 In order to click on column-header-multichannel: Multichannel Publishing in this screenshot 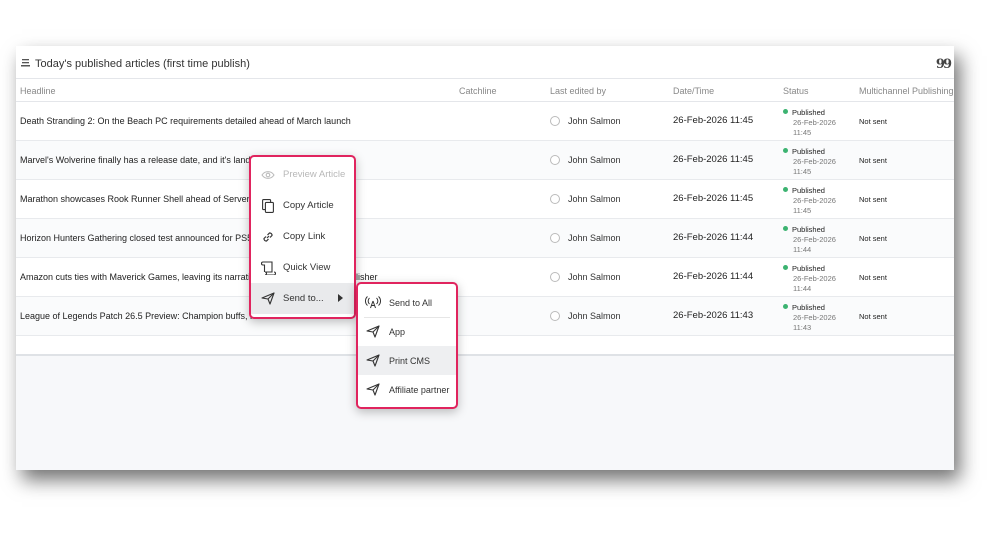, I will do `click(906, 91)`.